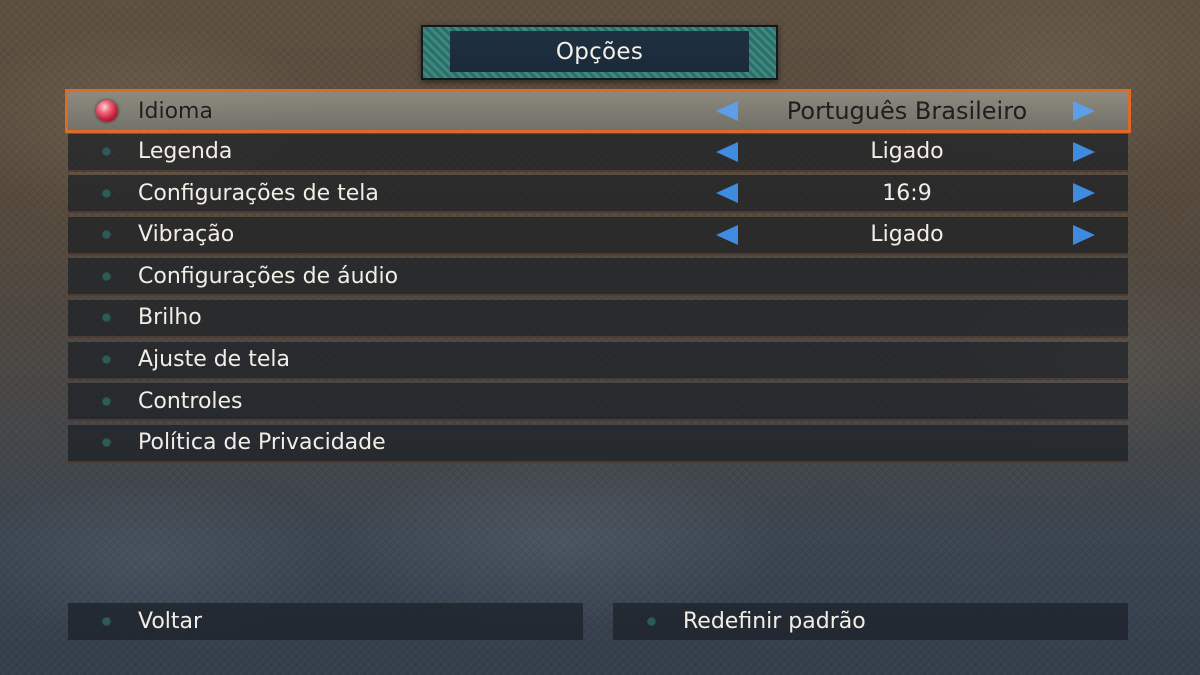 Image resolution: width=1200 pixels, height=675 pixels. Describe the element at coordinates (185, 152) in the screenshot. I see `menu-item-label: Legenda` at that location.